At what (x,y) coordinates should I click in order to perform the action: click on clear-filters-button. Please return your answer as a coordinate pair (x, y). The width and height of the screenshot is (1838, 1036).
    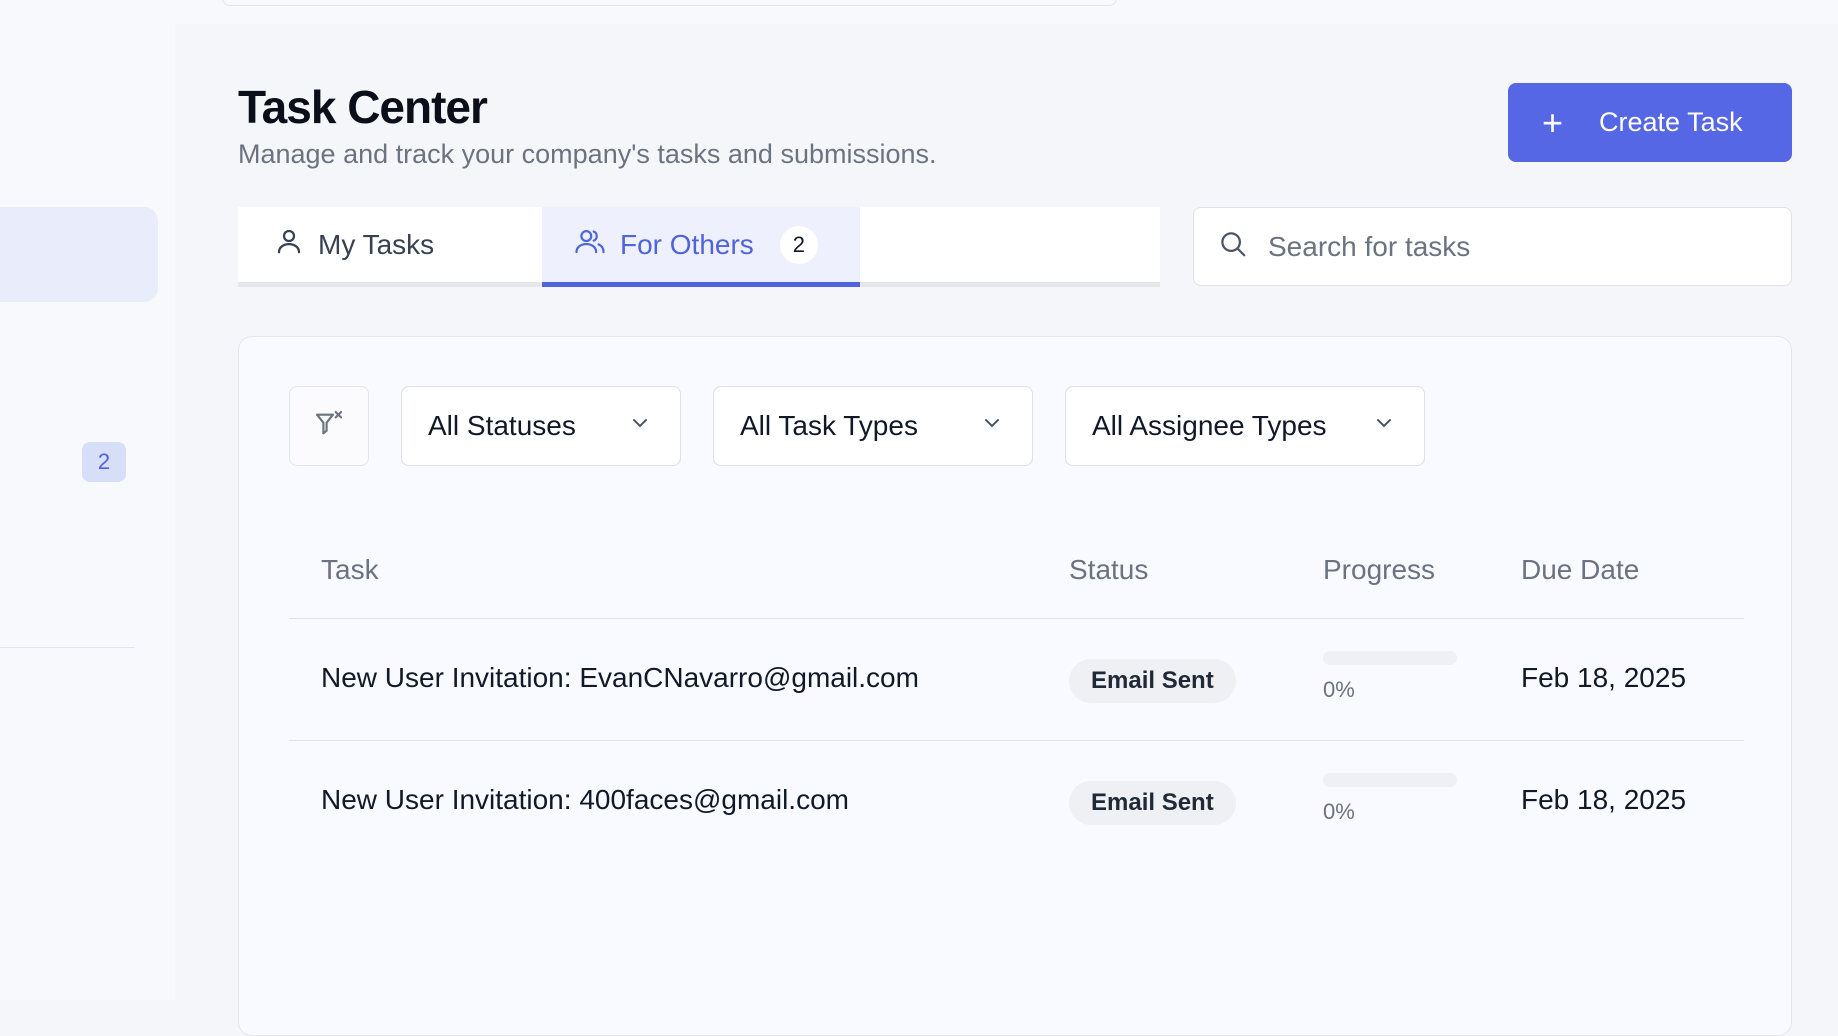
    Looking at the image, I should click on (329, 426).